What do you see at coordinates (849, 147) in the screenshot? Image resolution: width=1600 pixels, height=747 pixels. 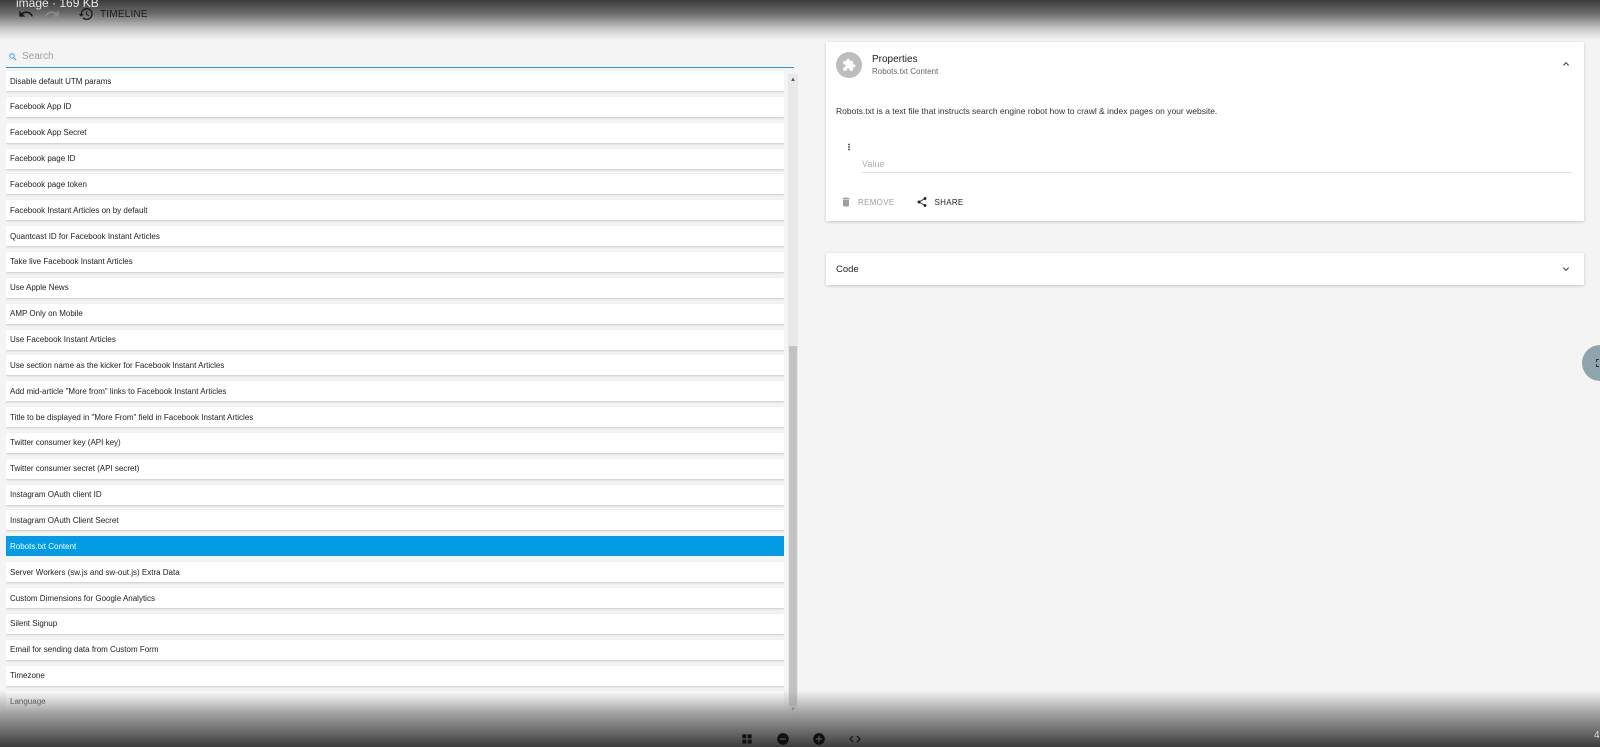 I see `more-vert-icon` at bounding box center [849, 147].